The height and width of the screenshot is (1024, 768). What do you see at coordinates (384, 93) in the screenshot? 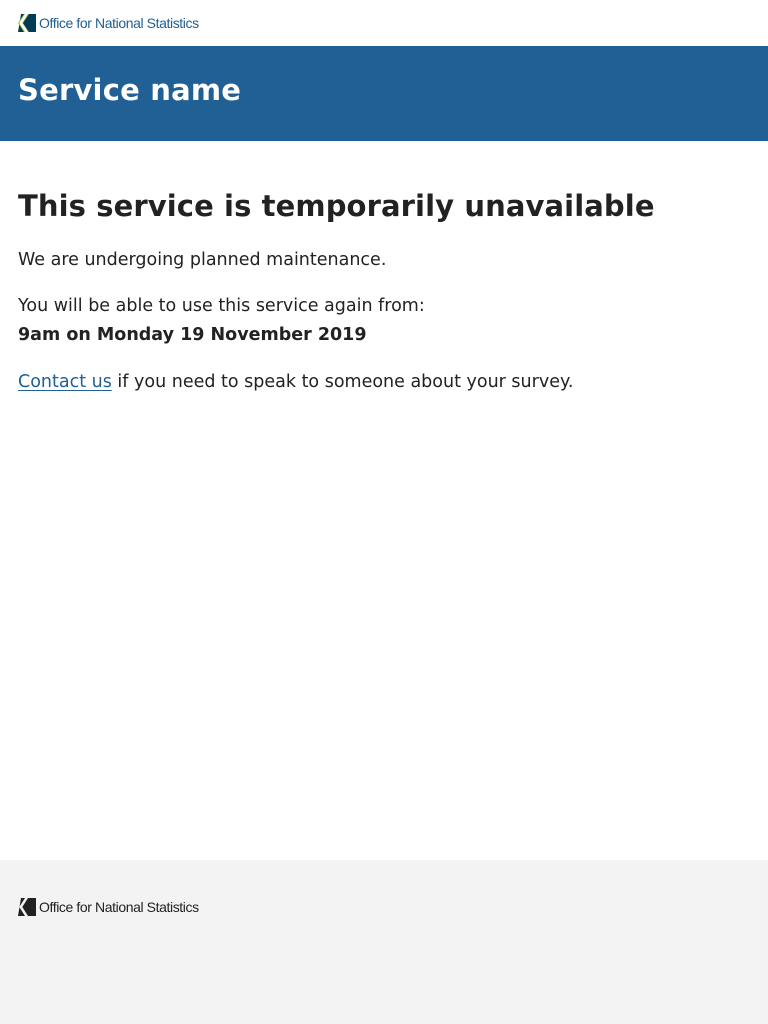
I see `service-masthead: Service name` at bounding box center [384, 93].